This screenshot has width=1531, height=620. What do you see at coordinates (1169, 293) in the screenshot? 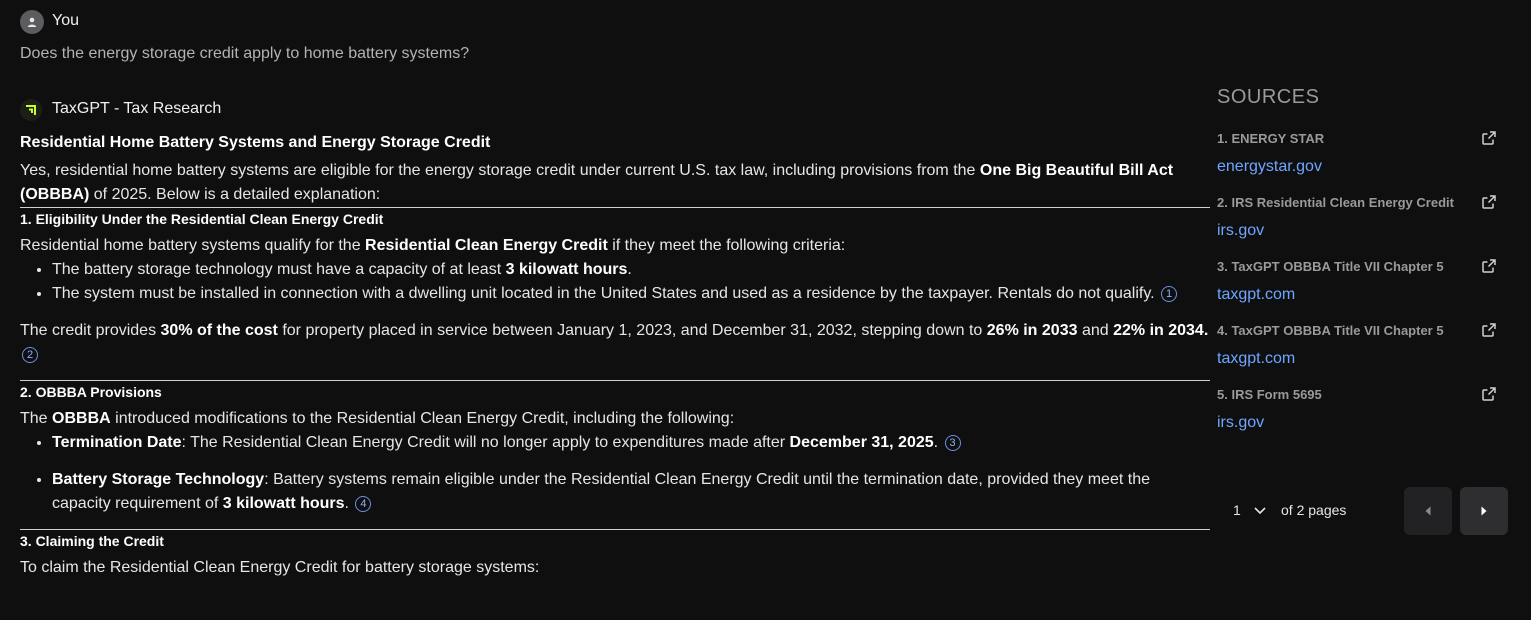
I see `citation-link: 1` at bounding box center [1169, 293].